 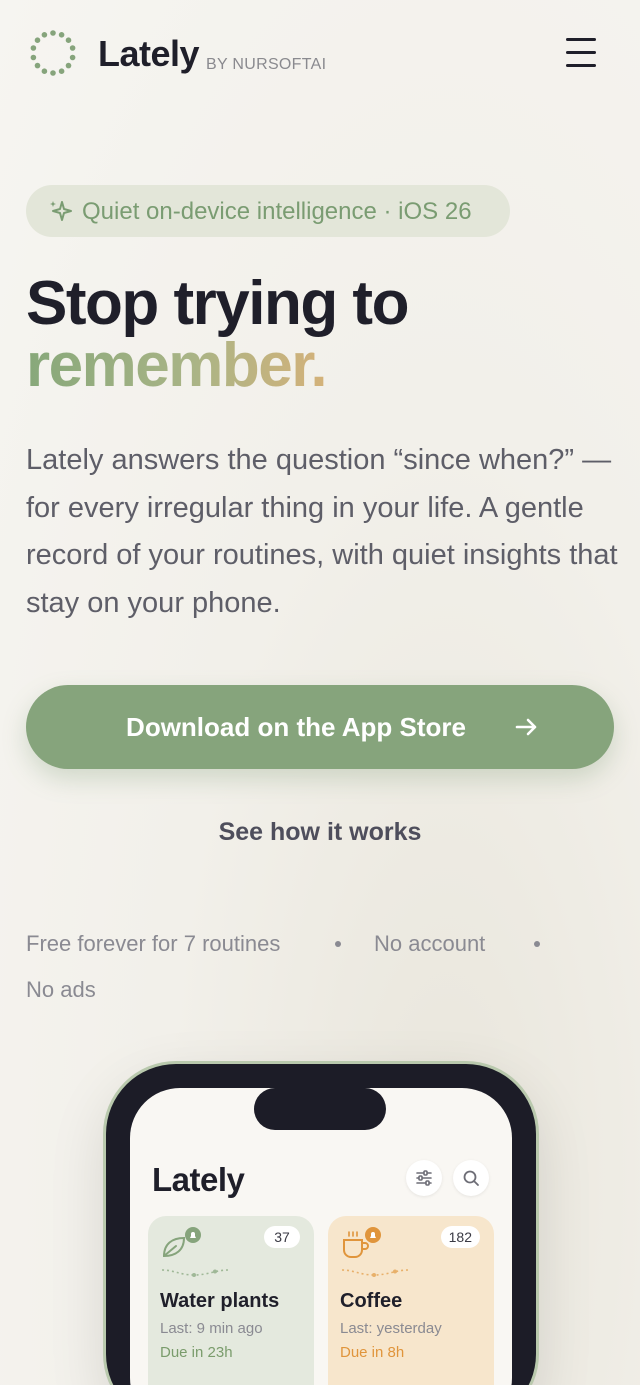 What do you see at coordinates (149, 54) in the screenshot?
I see `brand-name: Lately` at bounding box center [149, 54].